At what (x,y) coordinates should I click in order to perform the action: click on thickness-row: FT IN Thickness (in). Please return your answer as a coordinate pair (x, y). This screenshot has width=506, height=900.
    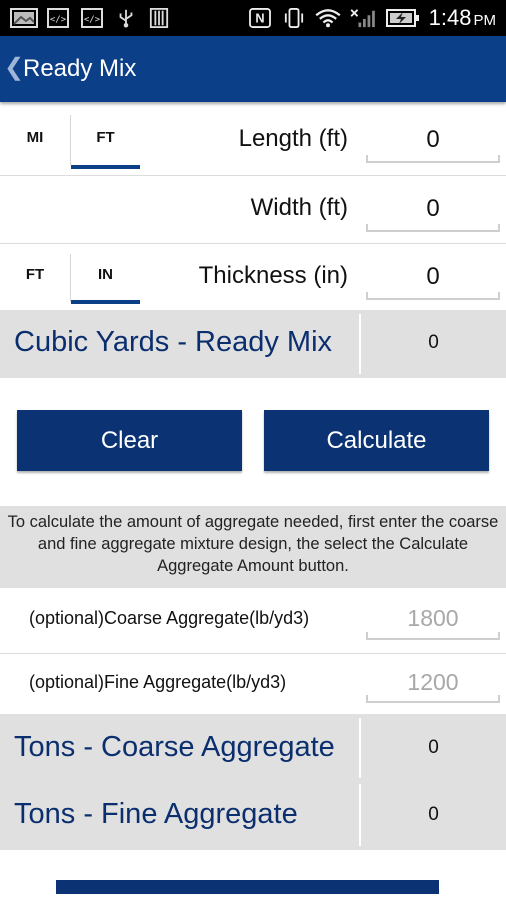
    Looking at the image, I should click on (253, 277).